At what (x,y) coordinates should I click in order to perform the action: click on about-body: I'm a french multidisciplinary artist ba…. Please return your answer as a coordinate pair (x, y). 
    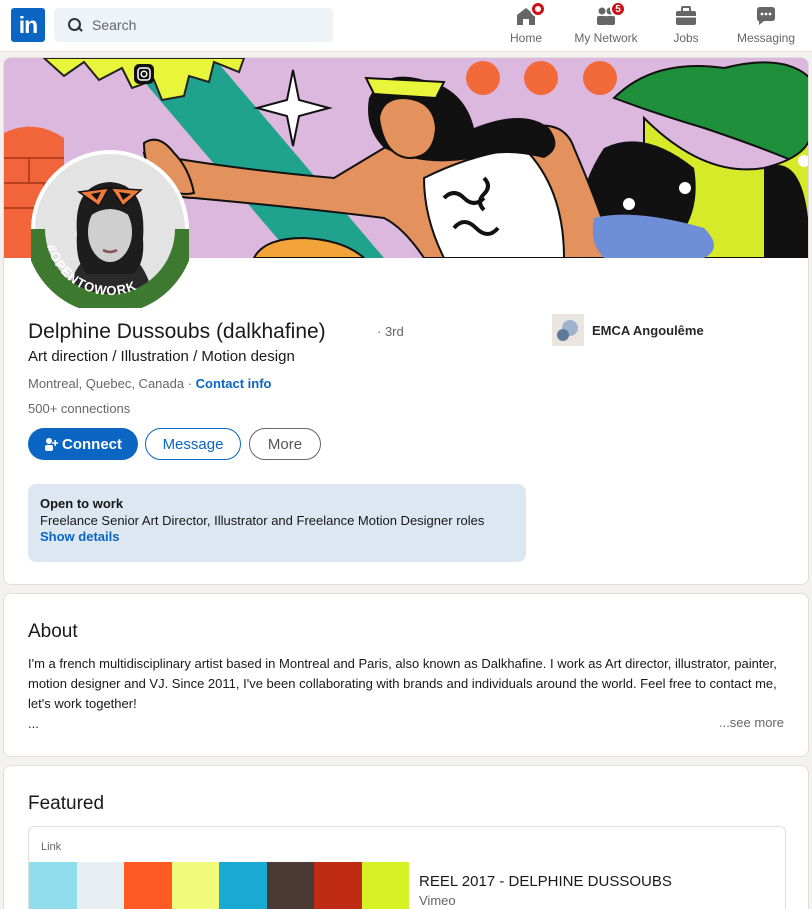
    Looking at the image, I should click on (402, 683).